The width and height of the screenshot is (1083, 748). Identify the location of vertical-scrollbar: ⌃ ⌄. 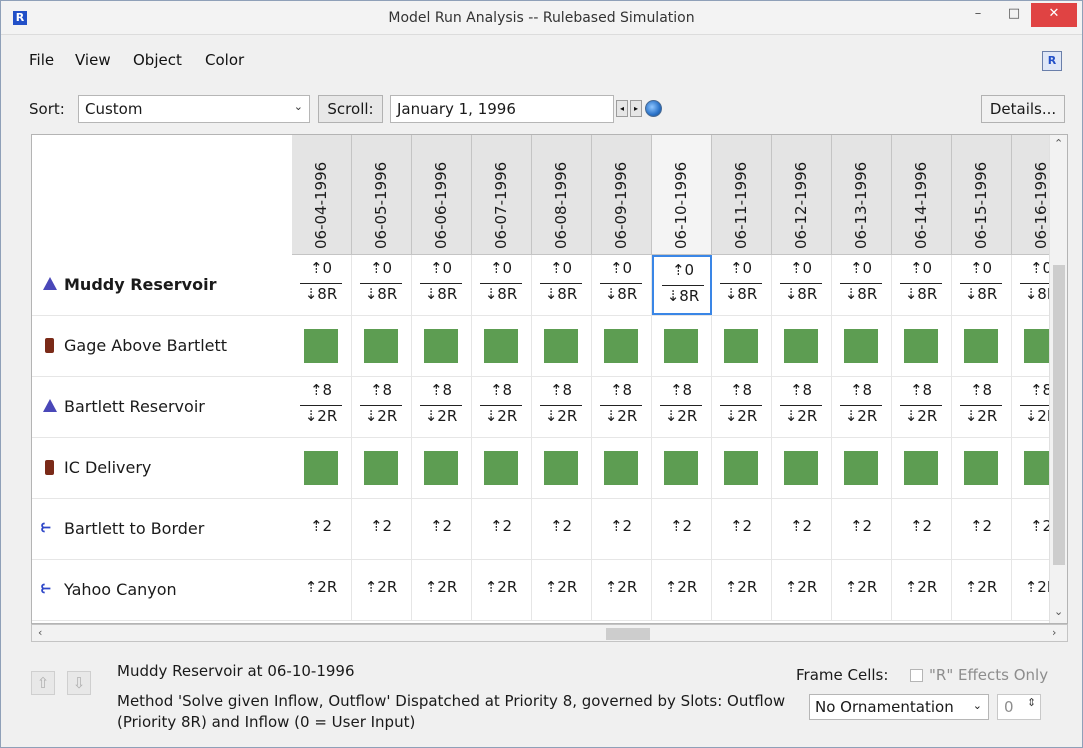
(1058, 379).